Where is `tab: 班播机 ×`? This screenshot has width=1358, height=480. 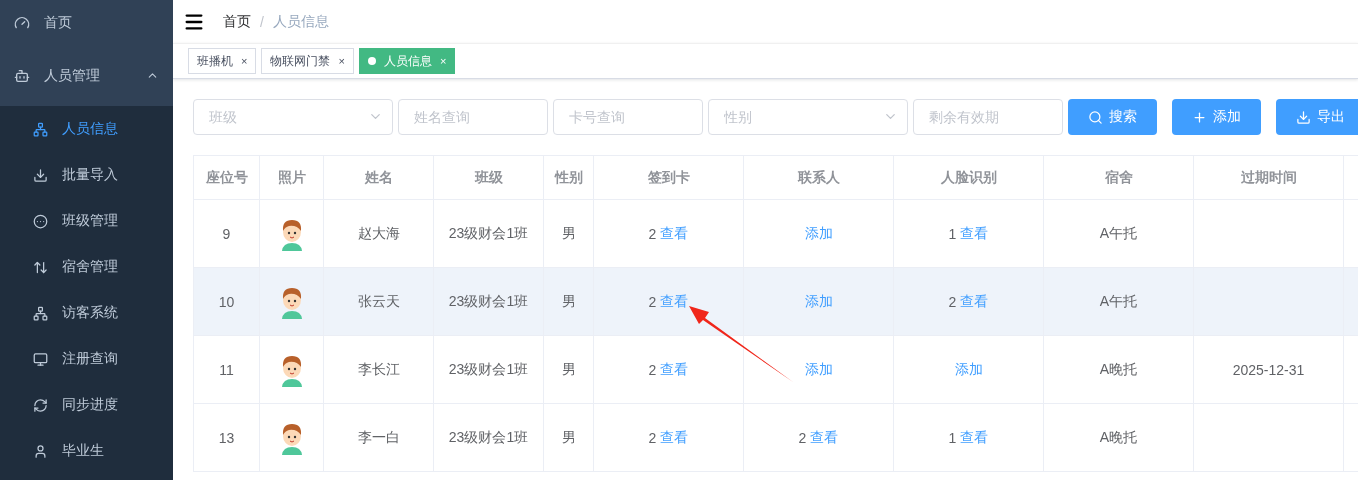 tab: 班播机 × is located at coordinates (222, 61).